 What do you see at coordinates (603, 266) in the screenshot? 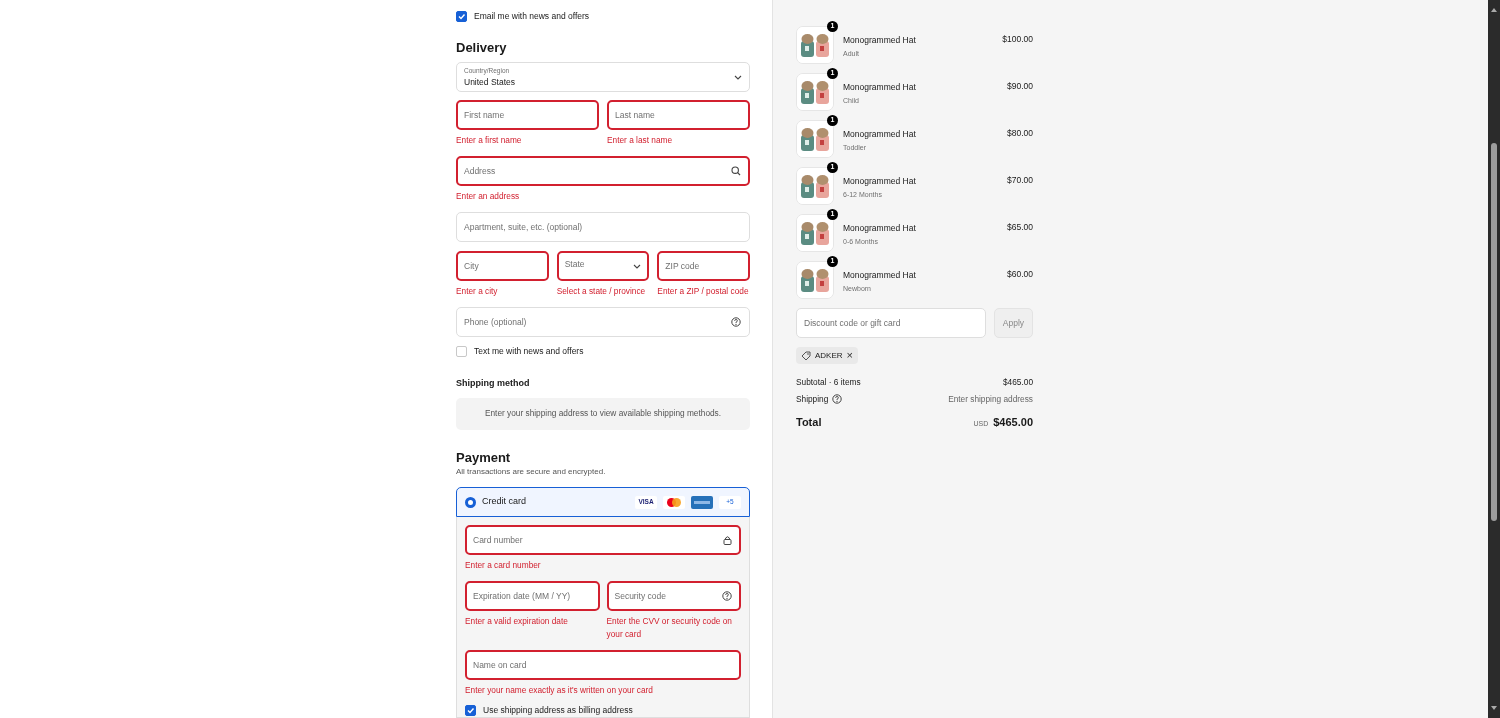
I see `select-field: State` at bounding box center [603, 266].